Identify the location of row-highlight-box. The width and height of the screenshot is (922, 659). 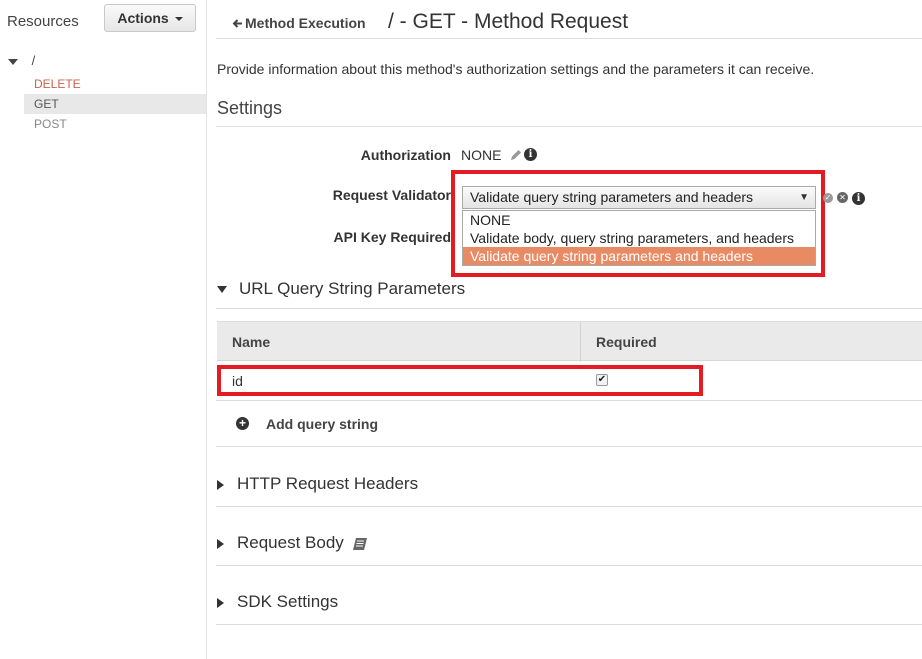
(460, 380).